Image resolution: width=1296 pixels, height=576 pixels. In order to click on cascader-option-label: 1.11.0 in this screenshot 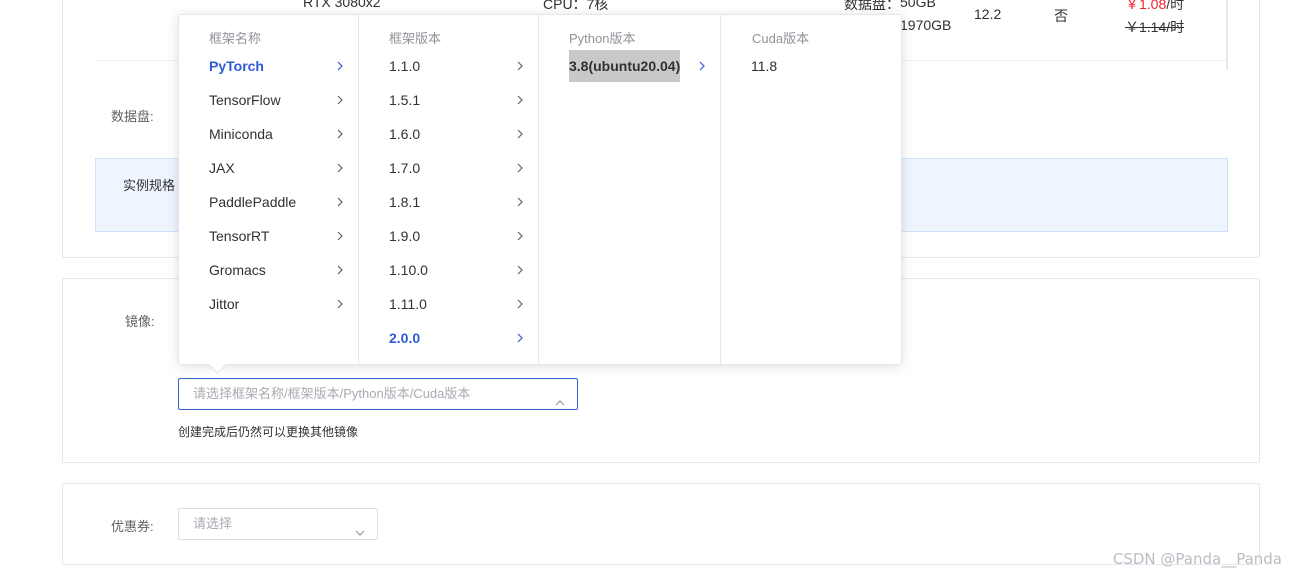, I will do `click(408, 304)`.